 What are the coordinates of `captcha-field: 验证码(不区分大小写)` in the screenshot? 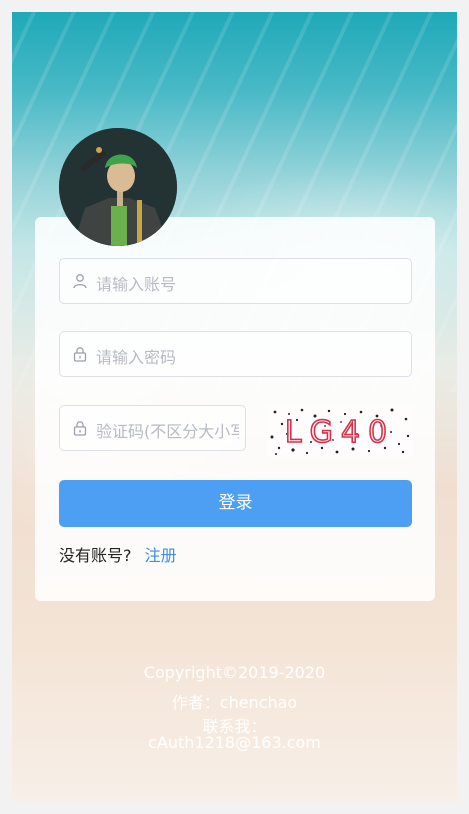 It's located at (152, 428).